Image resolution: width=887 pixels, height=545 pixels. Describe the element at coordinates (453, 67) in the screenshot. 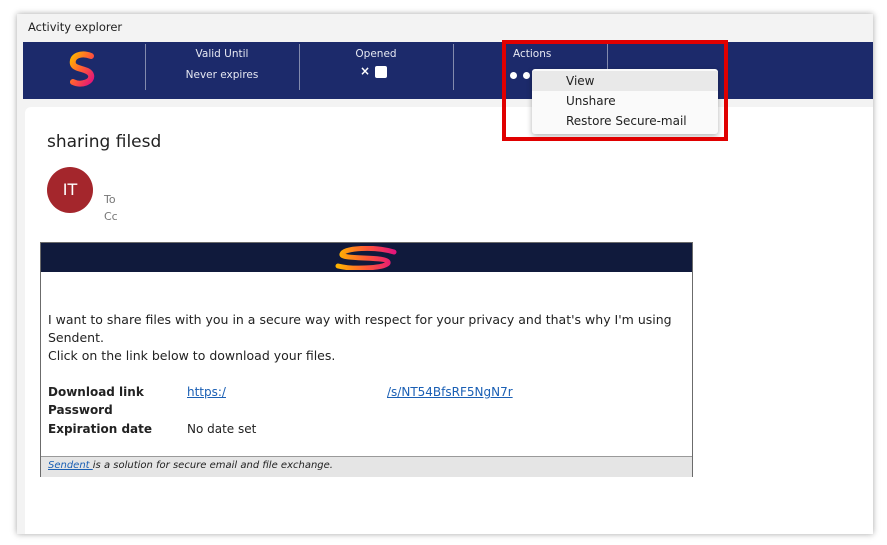

I see `divider` at that location.